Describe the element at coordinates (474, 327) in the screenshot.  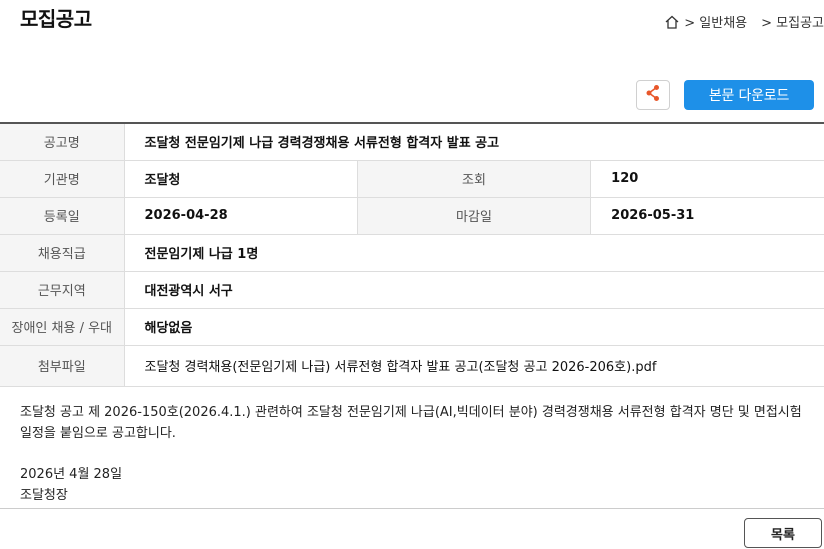
I see `disability-value: 해당없음` at that location.